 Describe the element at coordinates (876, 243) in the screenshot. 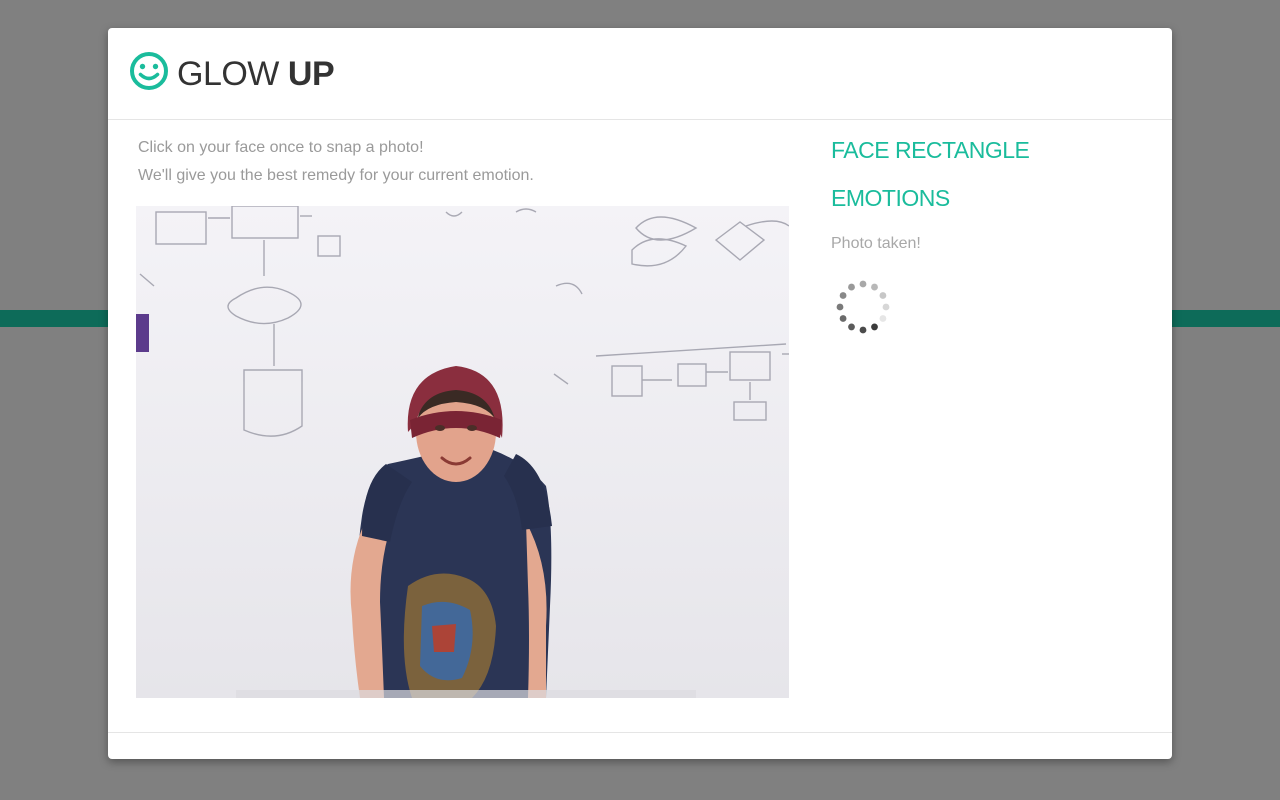

I see `status-text: Photo taken!` at that location.